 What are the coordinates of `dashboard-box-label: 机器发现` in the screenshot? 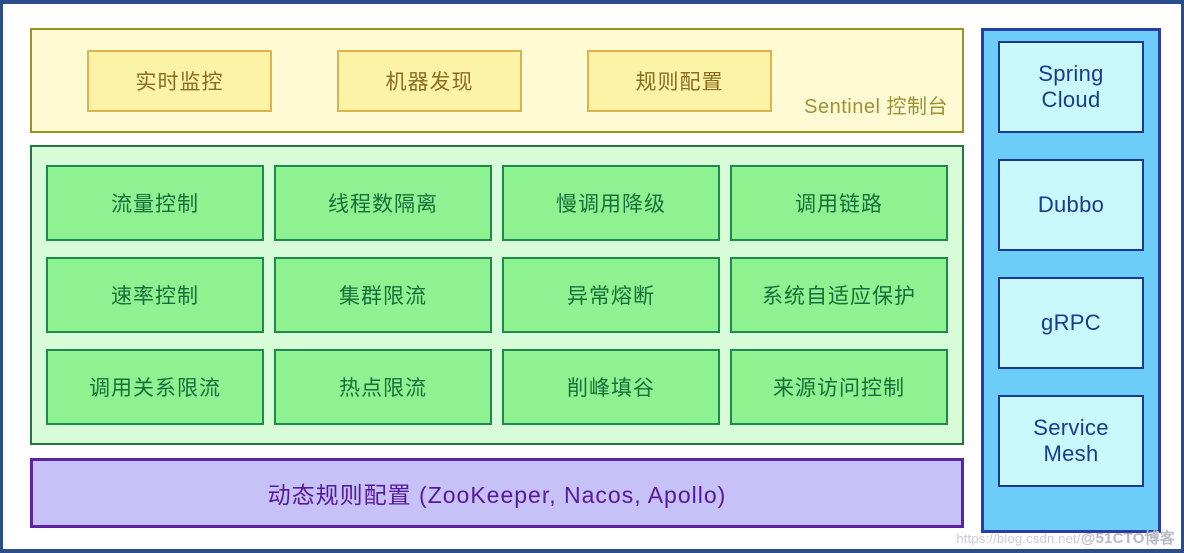 It's located at (429, 82).